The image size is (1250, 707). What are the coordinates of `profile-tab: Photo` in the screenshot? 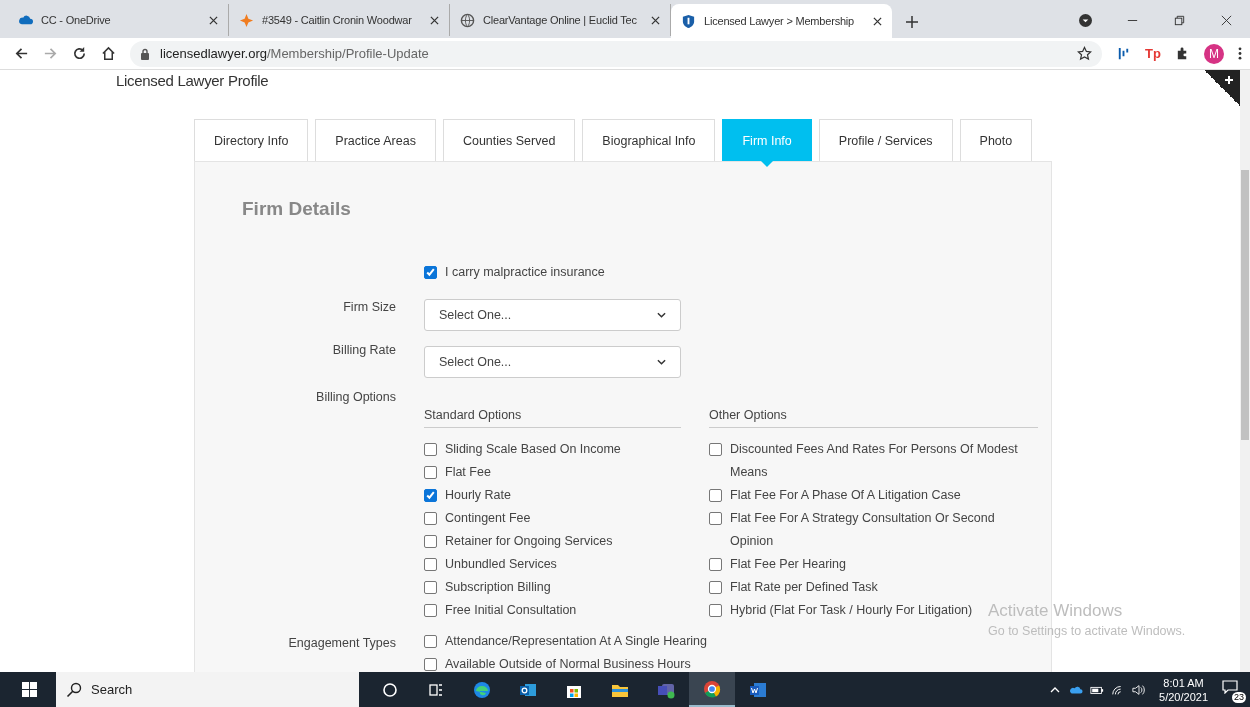 It's located at (996, 140).